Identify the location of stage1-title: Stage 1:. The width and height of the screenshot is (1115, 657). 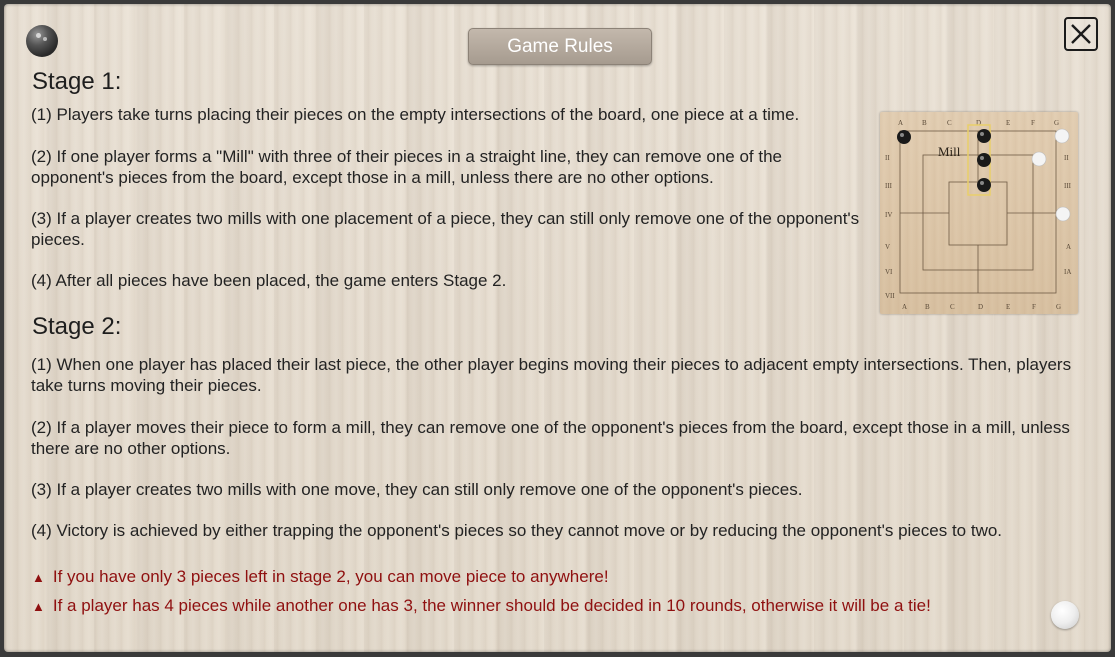
(77, 81).